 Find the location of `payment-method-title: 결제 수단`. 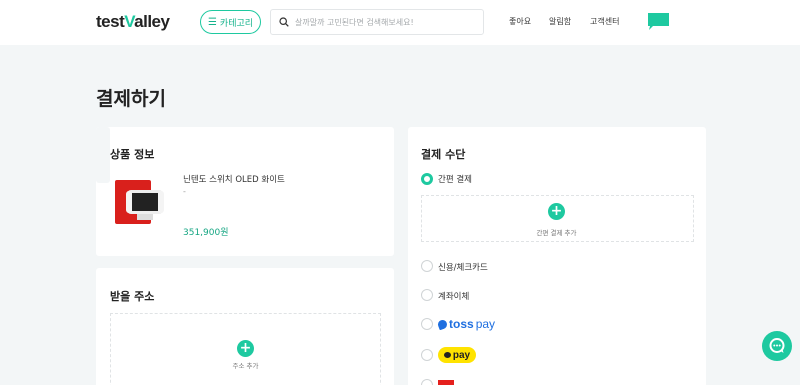

payment-method-title: 결제 수단 is located at coordinates (443, 154).